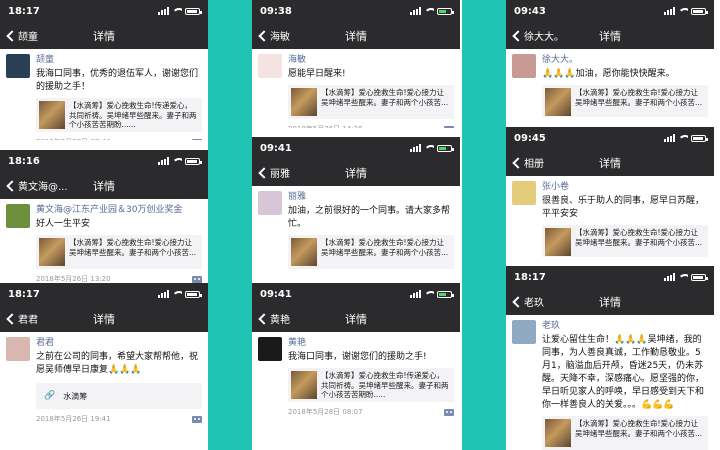 The height and width of the screenshot is (450, 720). I want to click on wifi-icon, so click(177, 11).